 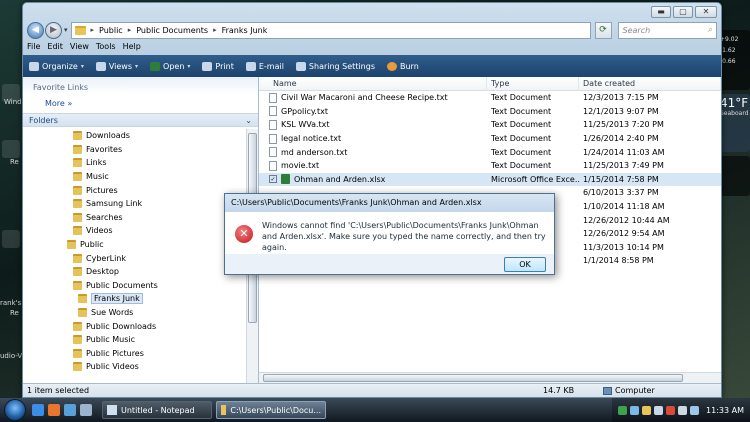 What do you see at coordinates (533, 83) in the screenshot?
I see `column-header-type: Type` at bounding box center [533, 83].